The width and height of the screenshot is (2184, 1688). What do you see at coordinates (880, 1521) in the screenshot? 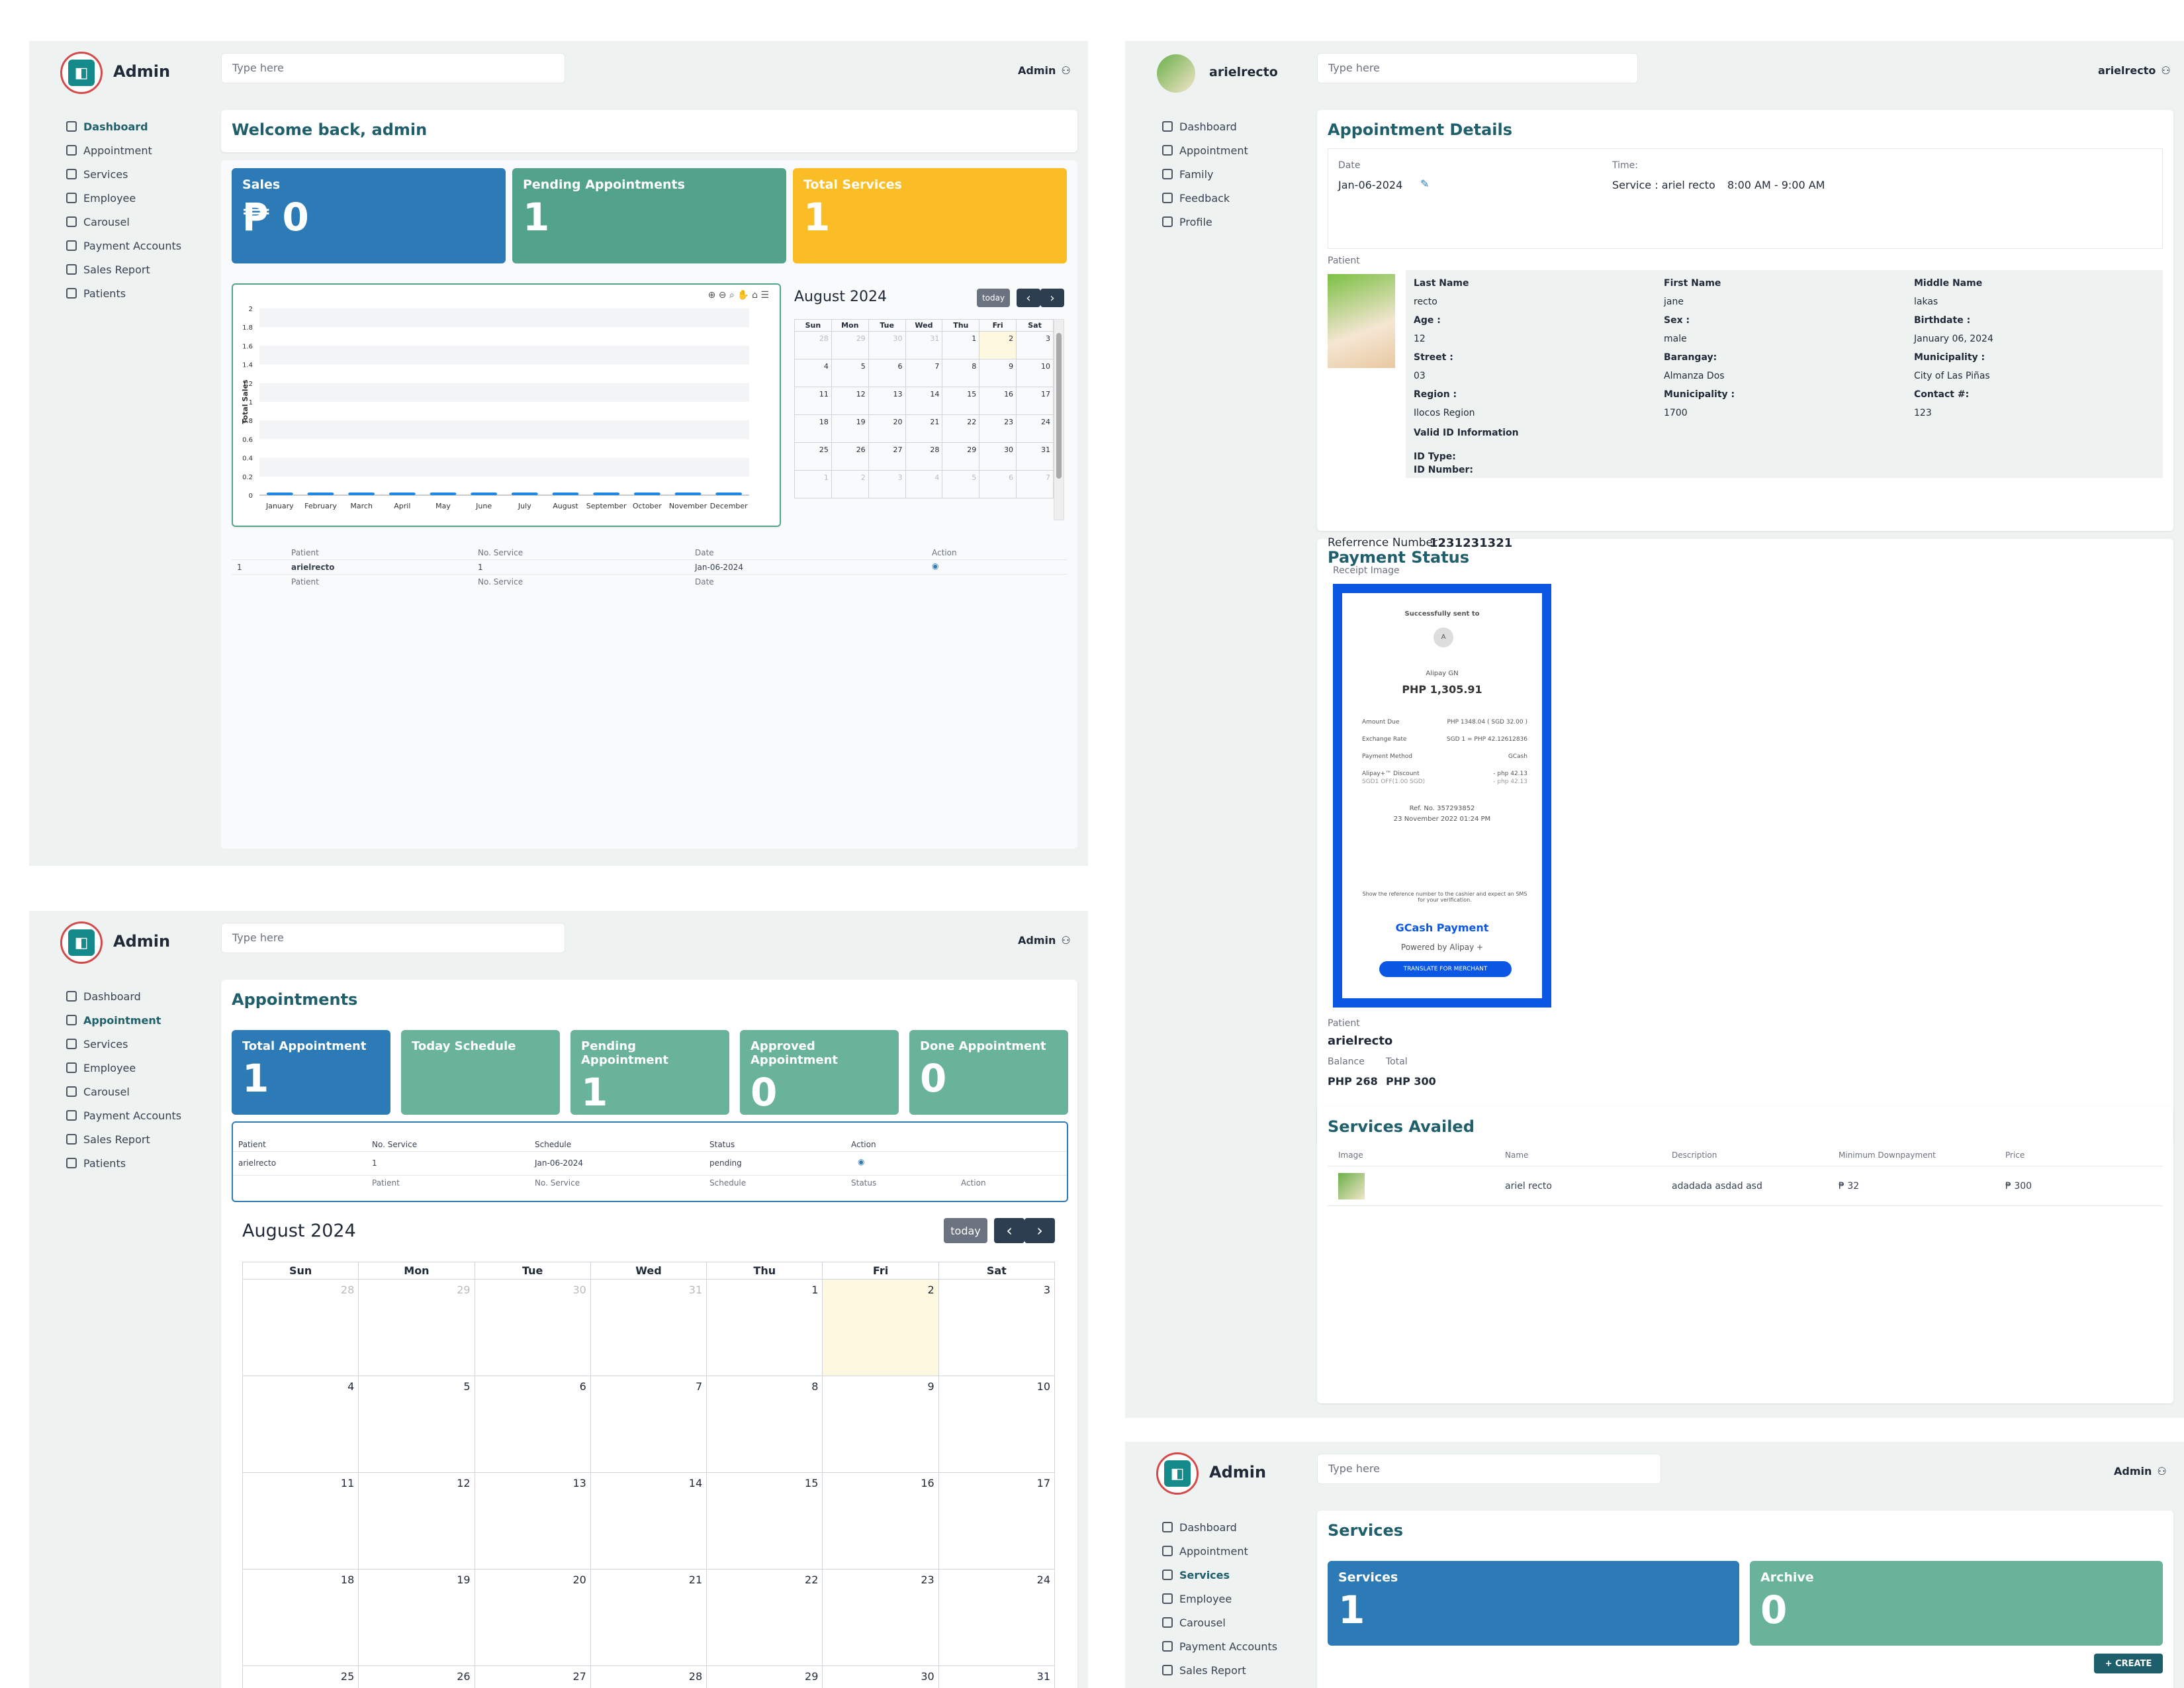
I see `calendar-day-cell: 16` at bounding box center [880, 1521].